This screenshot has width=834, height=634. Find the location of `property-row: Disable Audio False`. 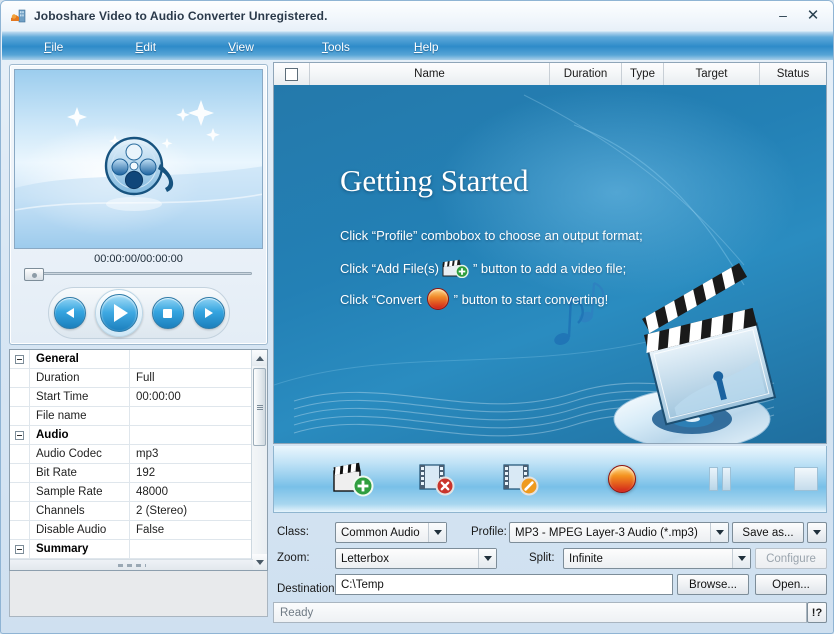

property-row: Disable Audio False is located at coordinates (138, 530).